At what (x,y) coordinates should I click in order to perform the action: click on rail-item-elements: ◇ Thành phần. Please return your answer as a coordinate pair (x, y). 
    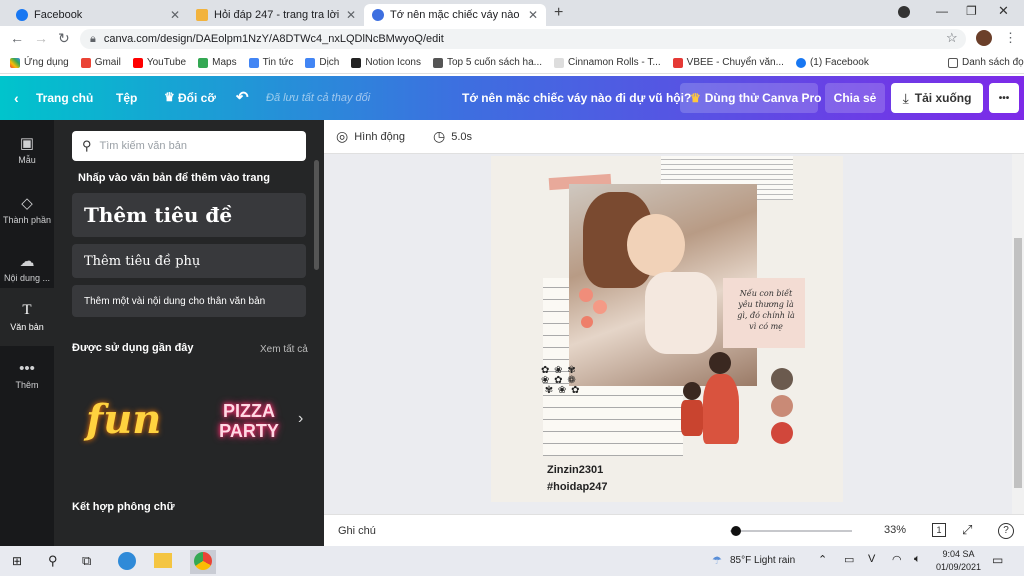
    Looking at the image, I should click on (27, 209).